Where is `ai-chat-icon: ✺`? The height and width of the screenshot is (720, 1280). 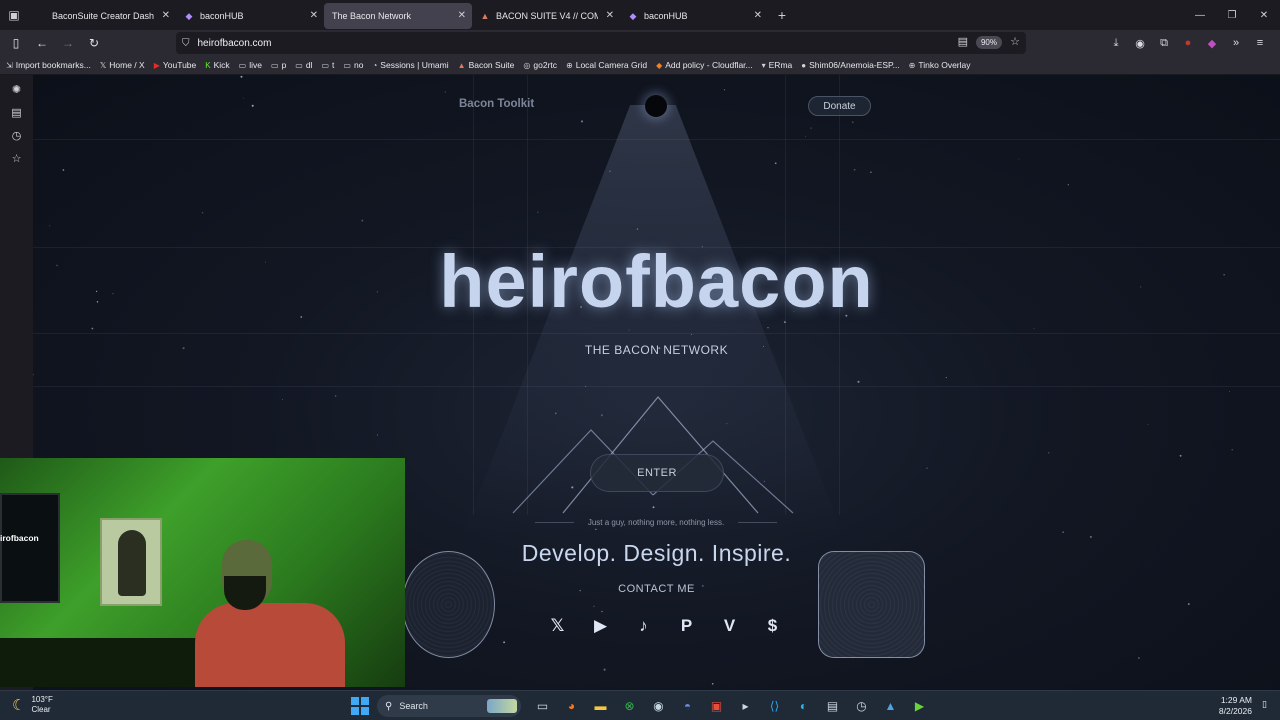 ai-chat-icon: ✺ is located at coordinates (16, 89).